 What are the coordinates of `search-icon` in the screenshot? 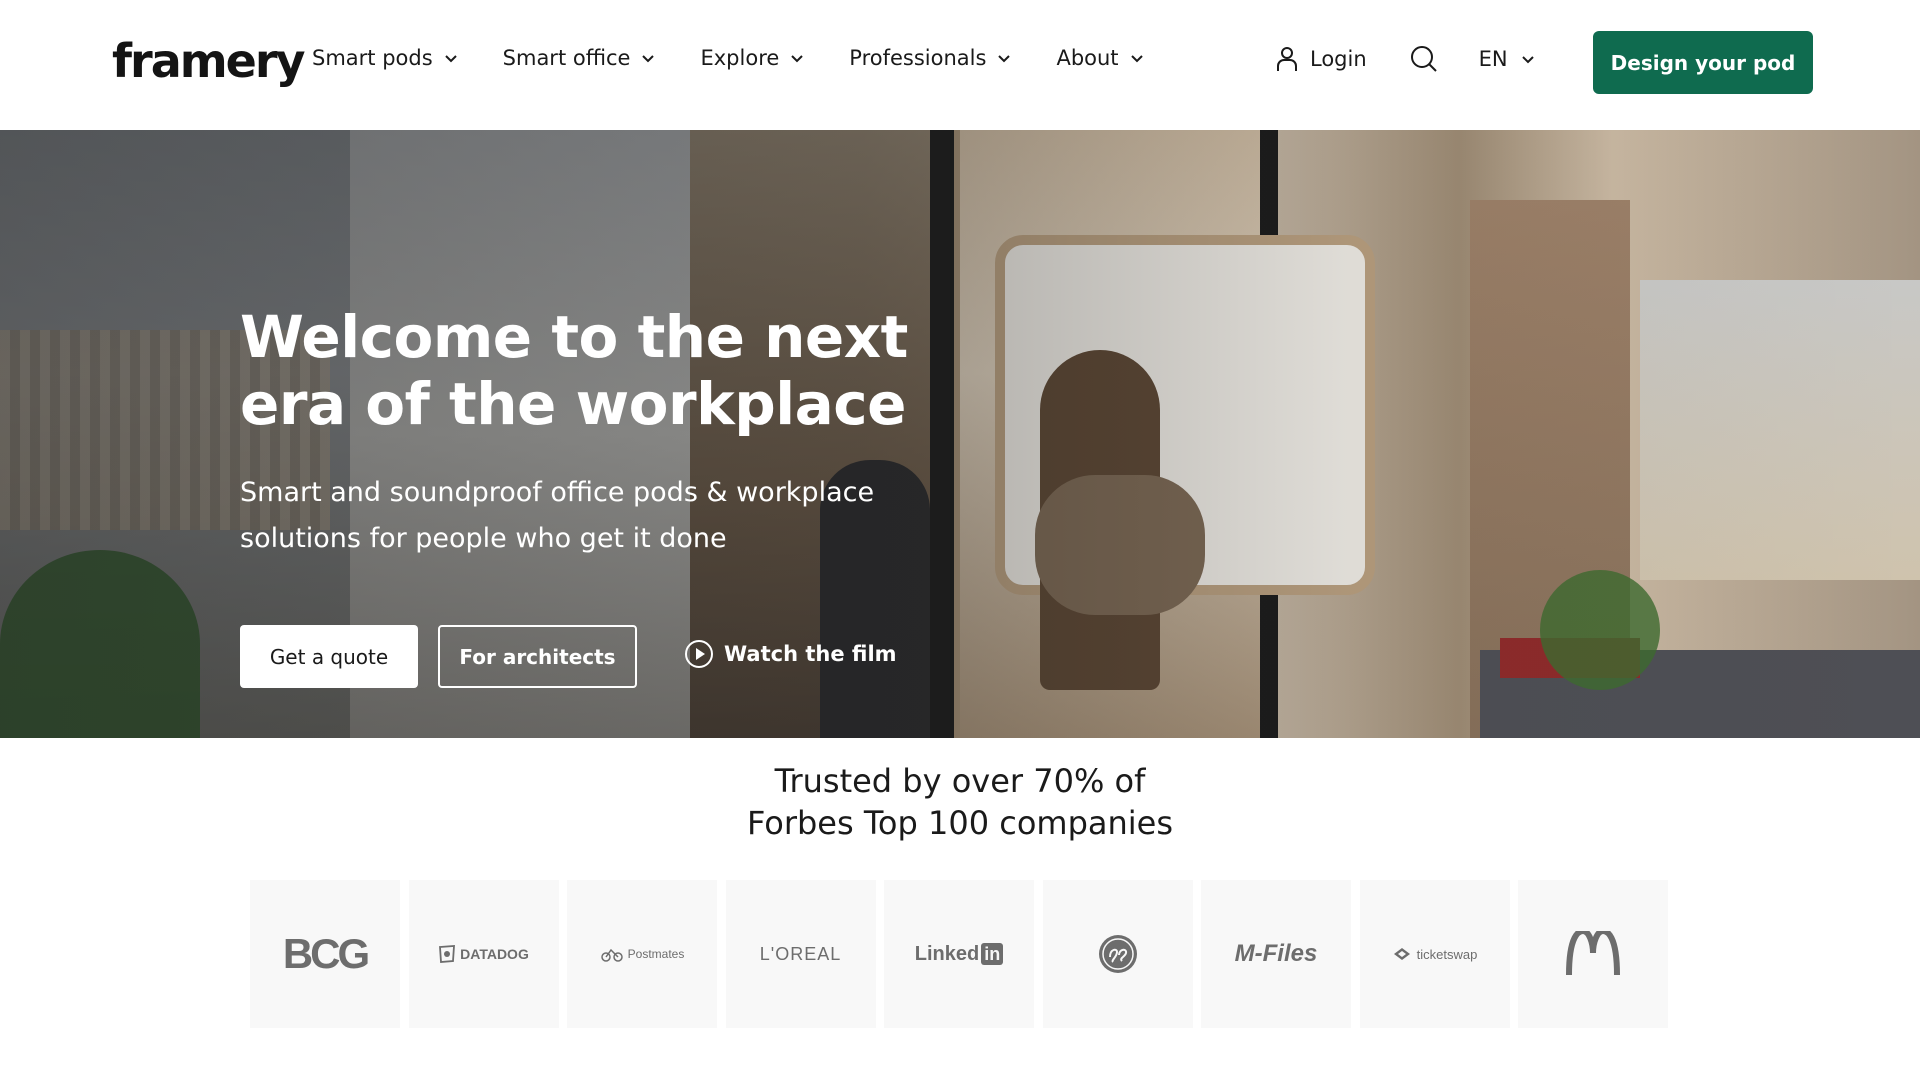 It's located at (1423, 59).